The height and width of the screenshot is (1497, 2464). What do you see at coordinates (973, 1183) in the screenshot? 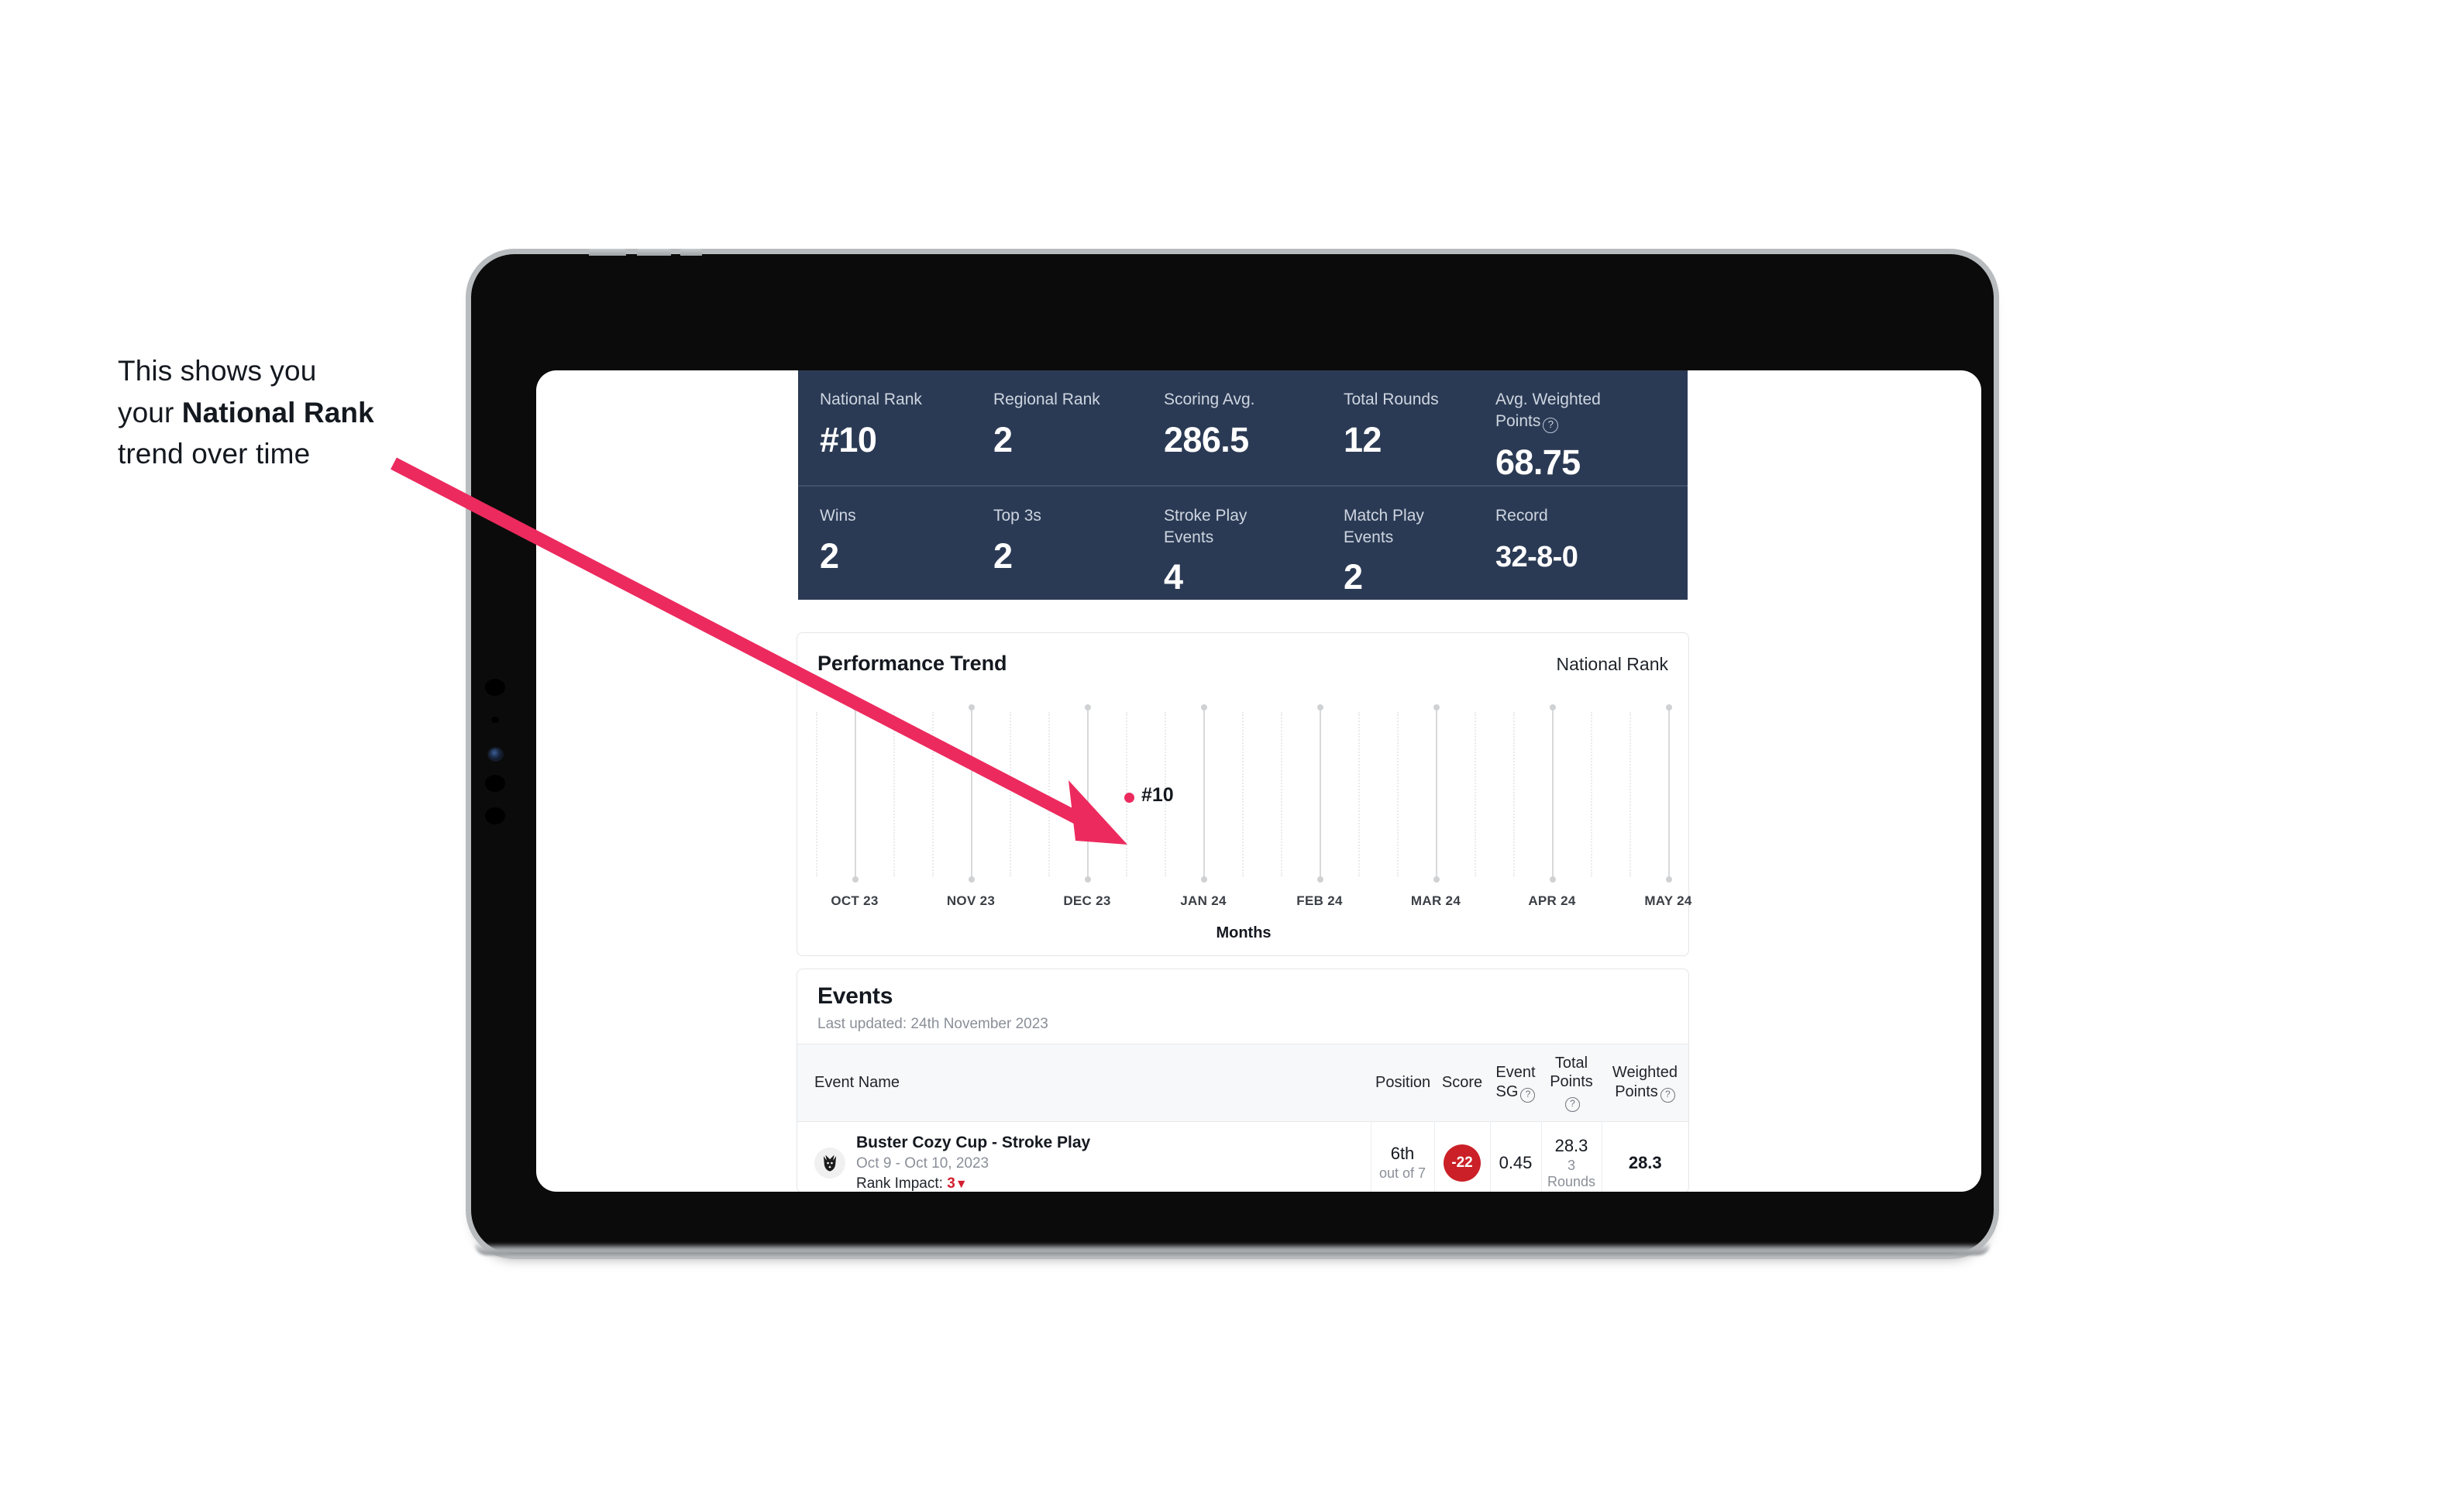
I see `event-rank-impact: Rank Impact: 3▼` at bounding box center [973, 1183].